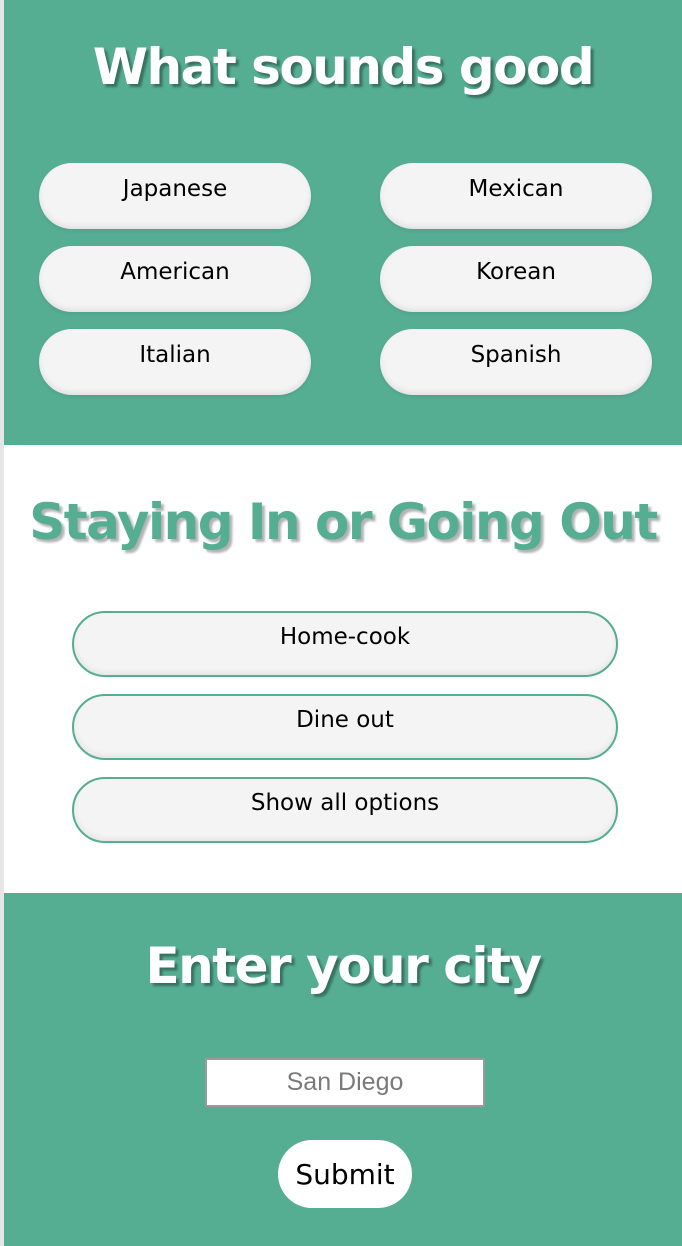 The image size is (682, 1246). I want to click on show-all-options-button: Show all options, so click(345, 810).